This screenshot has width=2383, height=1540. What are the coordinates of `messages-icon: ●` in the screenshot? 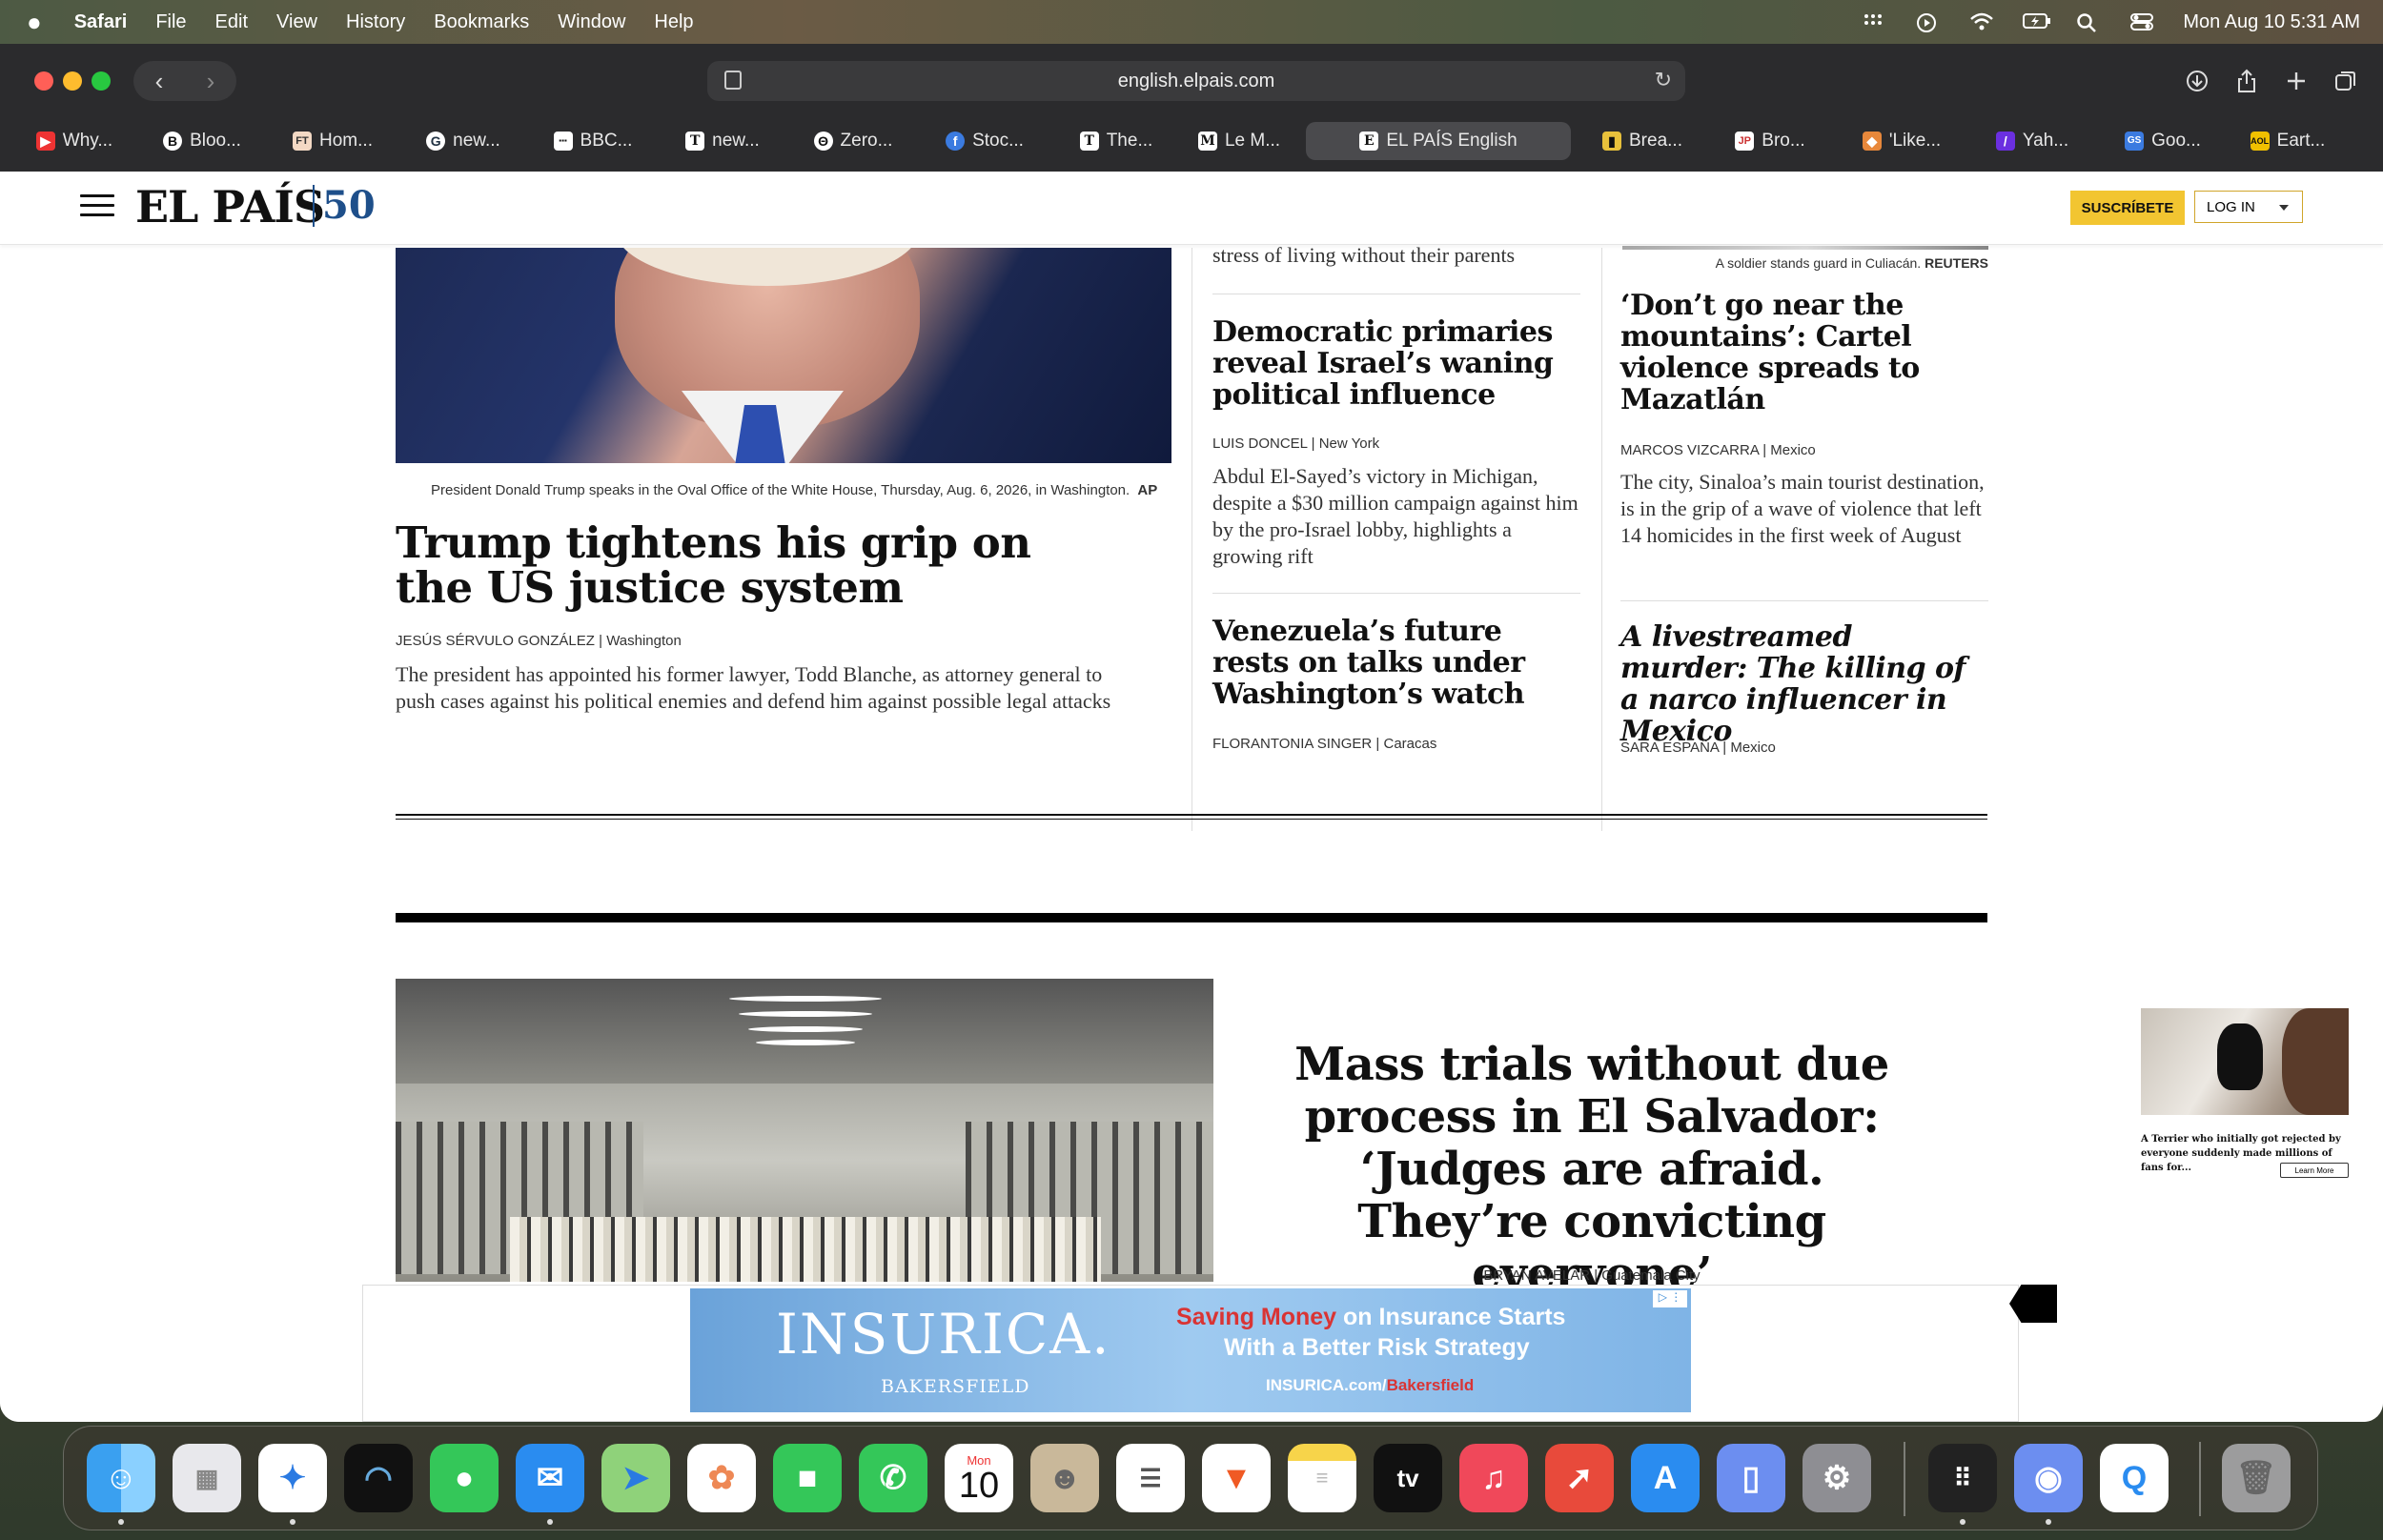 It's located at (465, 1478).